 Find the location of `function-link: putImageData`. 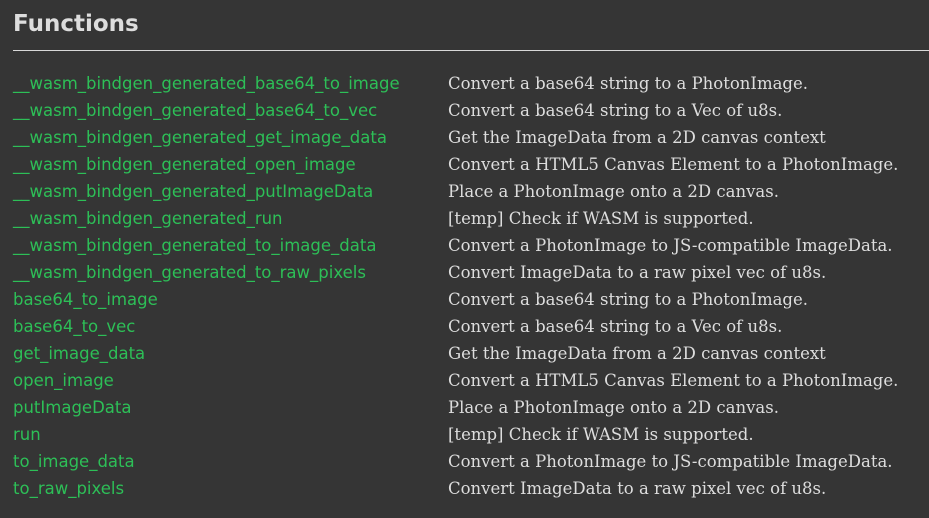

function-link: putImageData is located at coordinates (230, 407).